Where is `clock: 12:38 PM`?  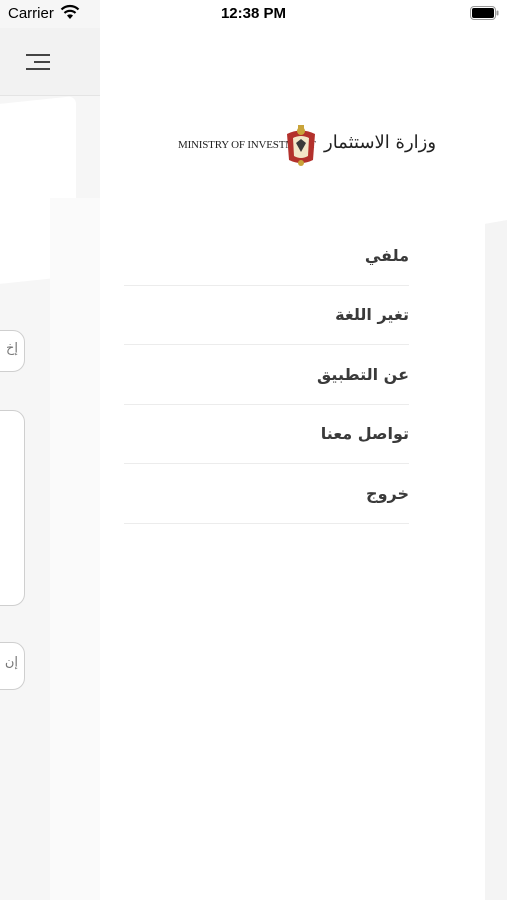 clock: 12:38 PM is located at coordinates (253, 13).